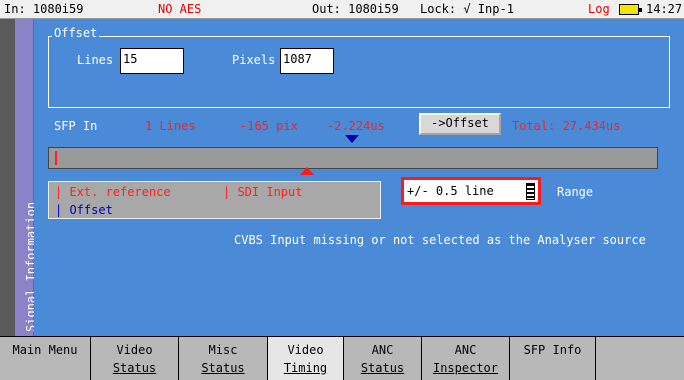  Describe the element at coordinates (352, 139) in the screenshot. I see `offset-marker-icon` at that location.